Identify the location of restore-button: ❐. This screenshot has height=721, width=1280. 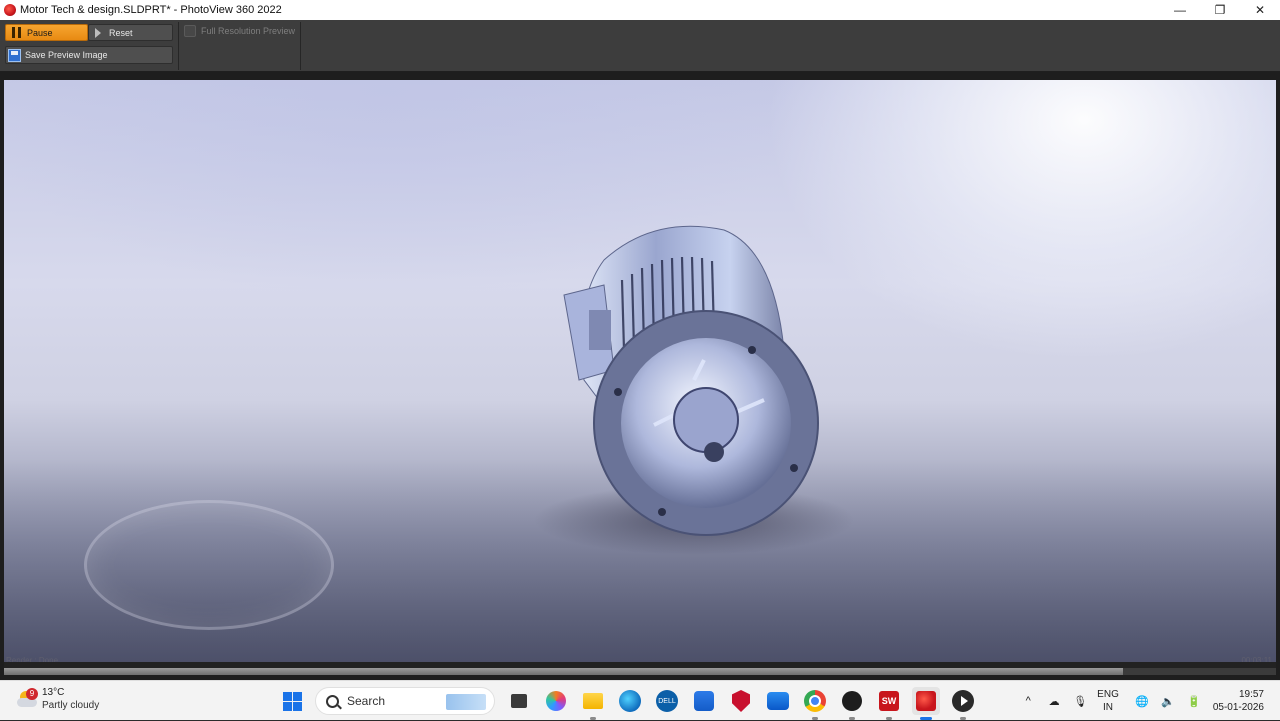
(1220, 10).